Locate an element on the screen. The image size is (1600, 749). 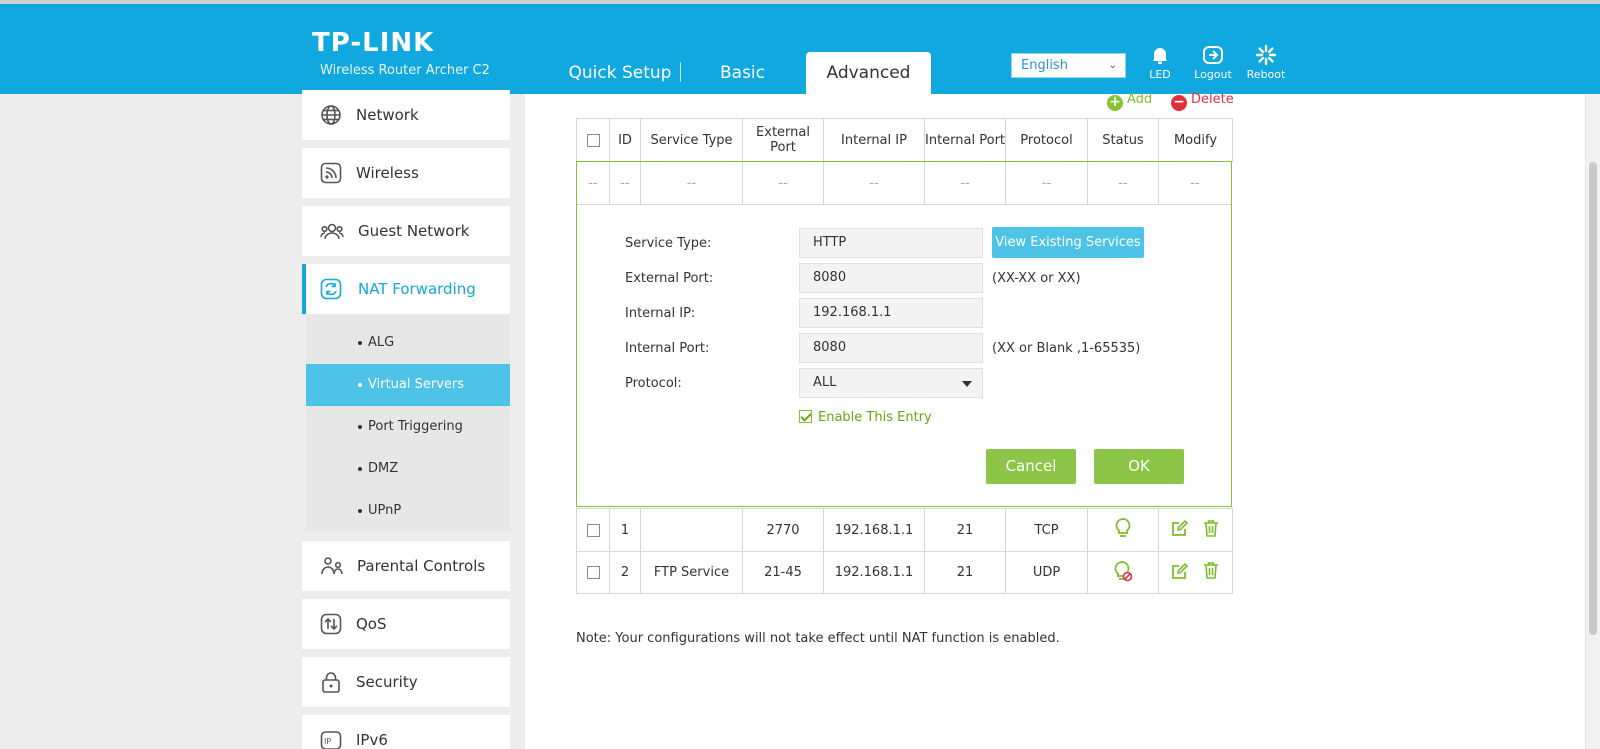
sidebar-label-guest-network: Guest Network is located at coordinates (414, 231).